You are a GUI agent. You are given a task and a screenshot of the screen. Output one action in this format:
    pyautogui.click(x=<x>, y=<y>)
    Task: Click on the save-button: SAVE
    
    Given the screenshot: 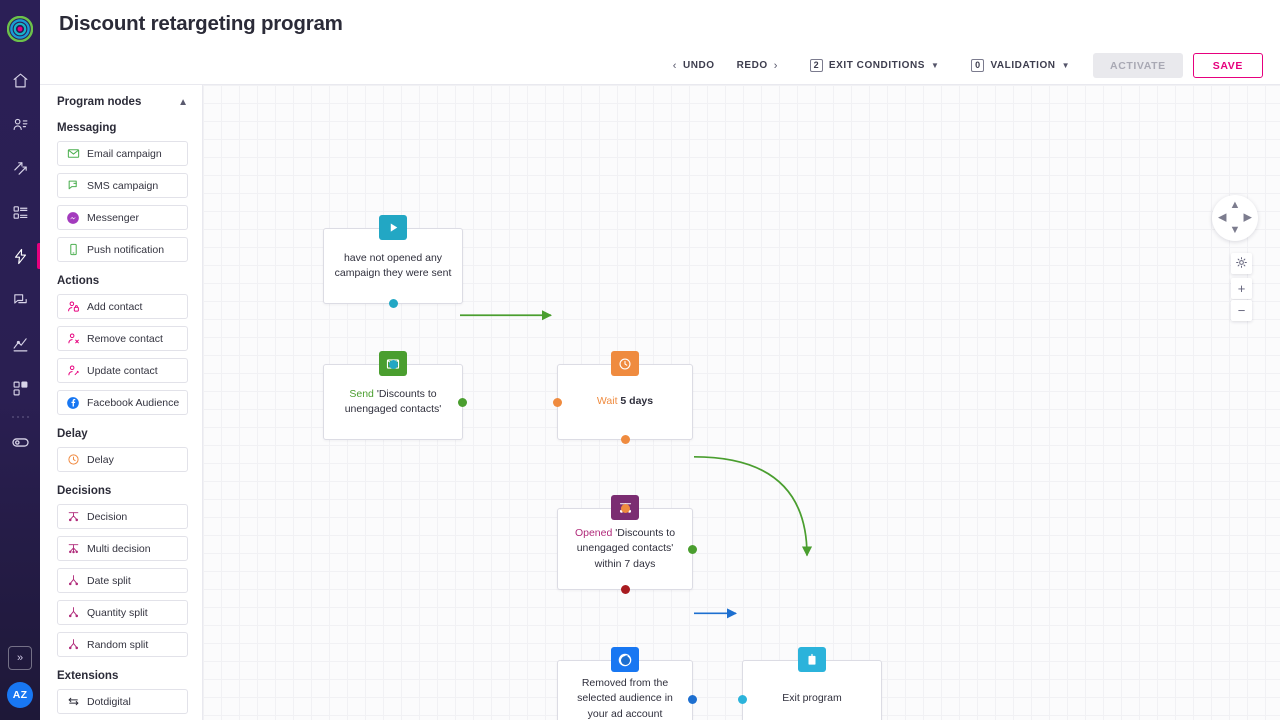 What is the action you would take?
    pyautogui.click(x=1227, y=65)
    